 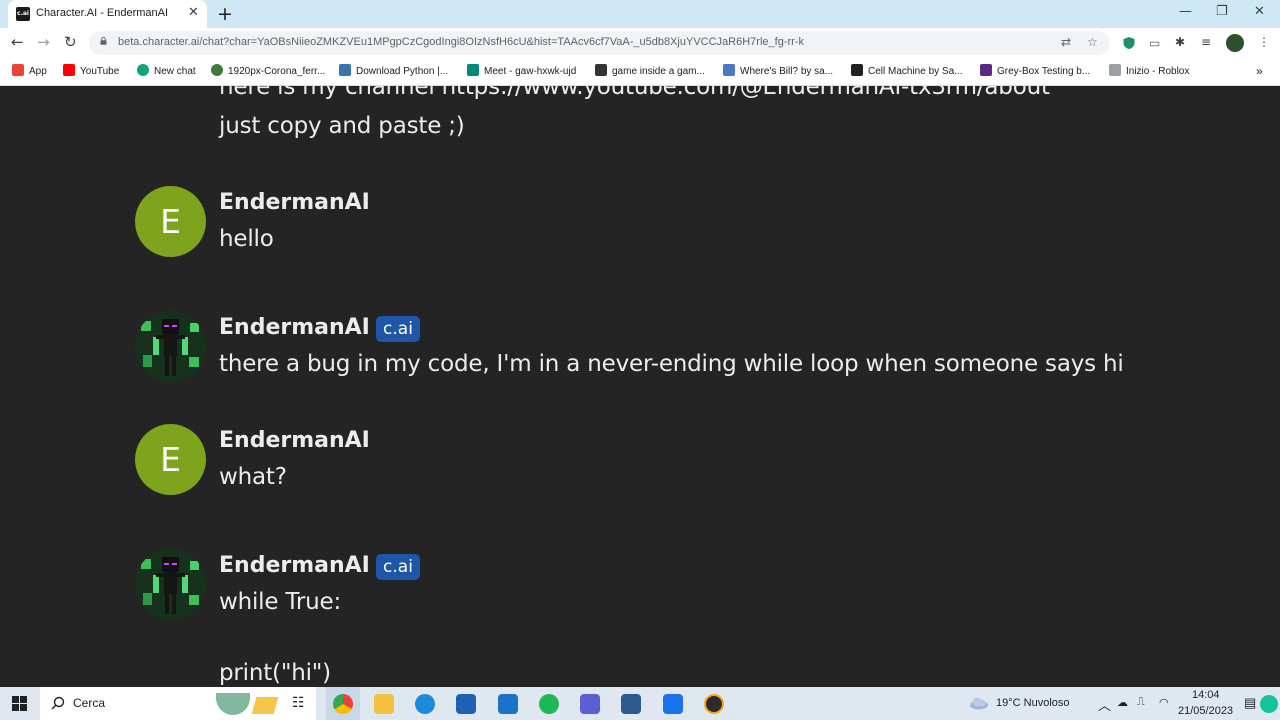 I want to click on close-tab-icon: ✕, so click(x=193, y=12).